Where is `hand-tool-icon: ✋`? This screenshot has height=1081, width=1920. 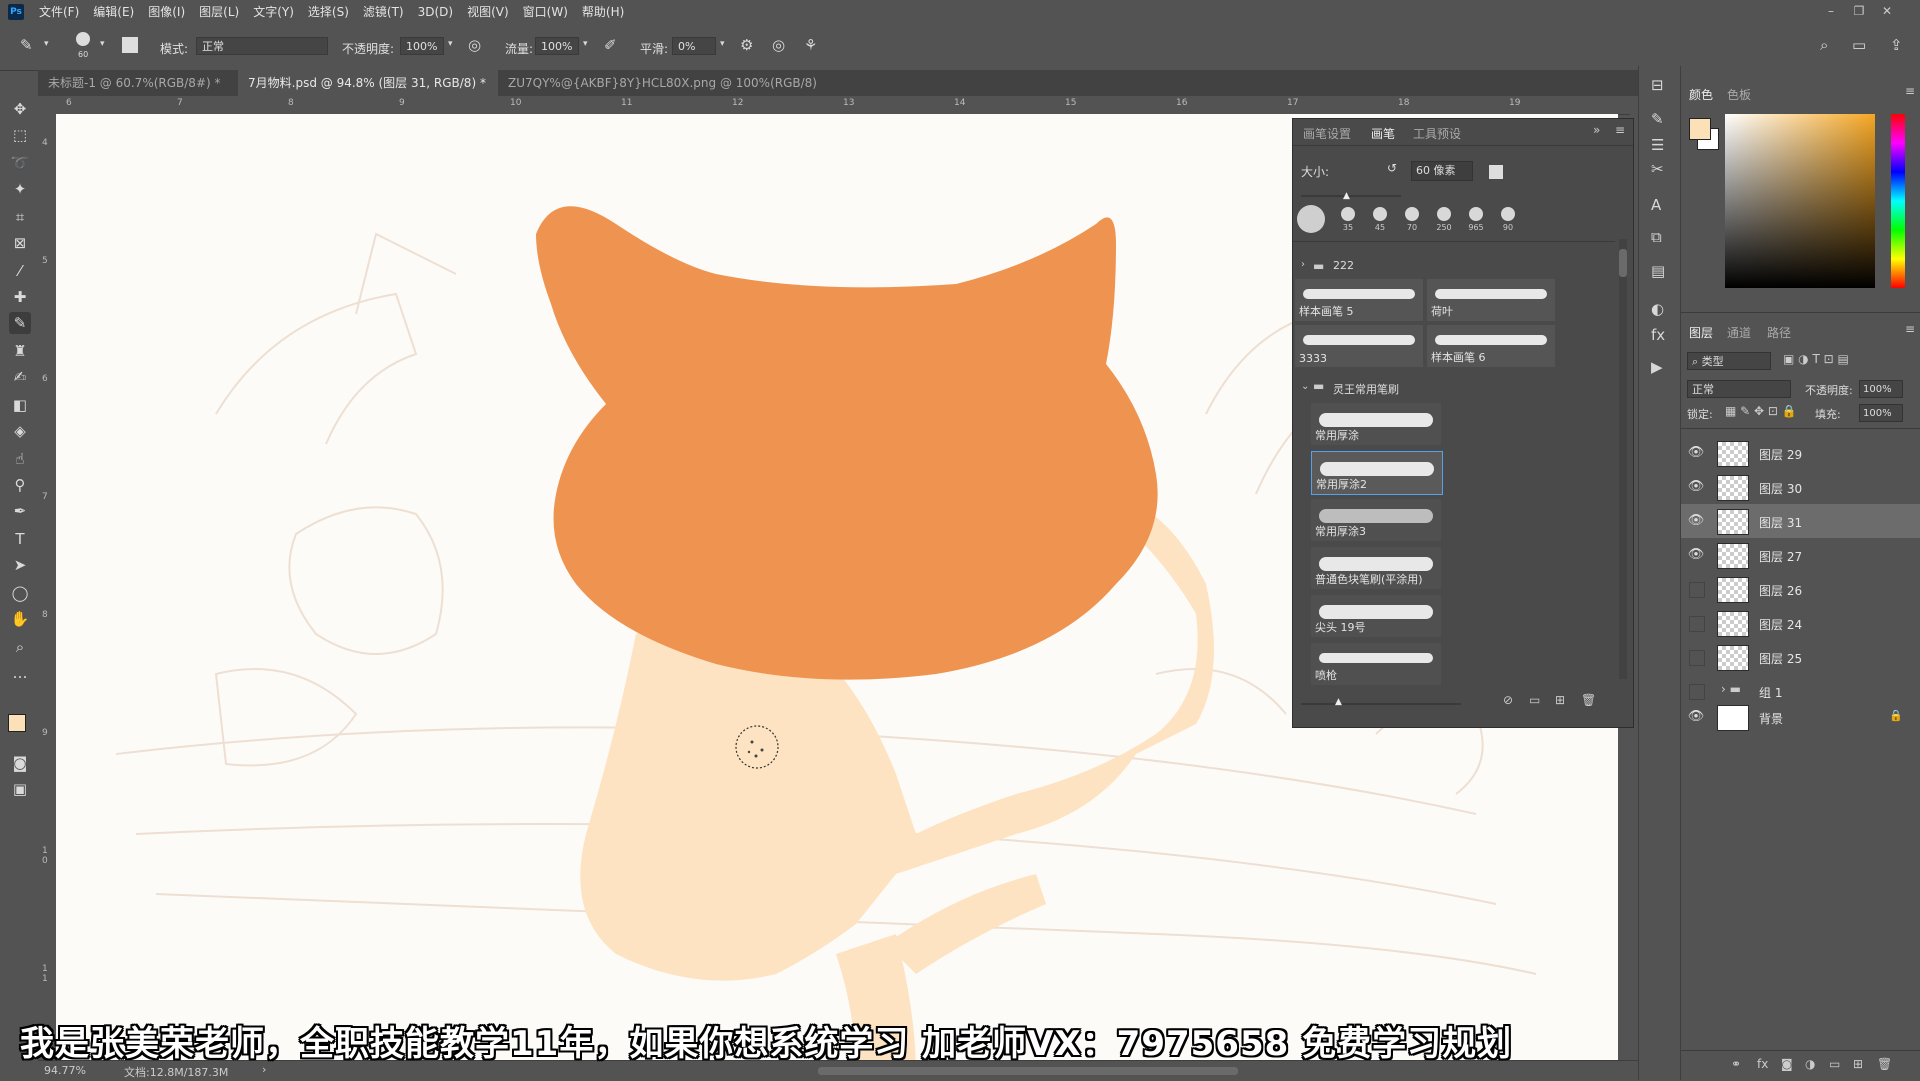 hand-tool-icon: ✋ is located at coordinates (20, 619).